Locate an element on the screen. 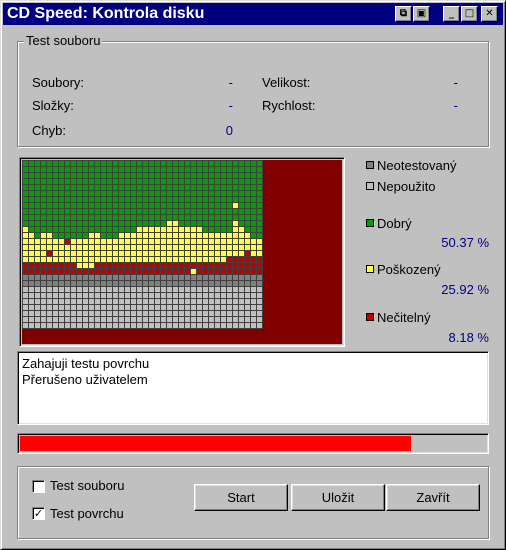 This screenshot has width=506, height=550. start-button: Start is located at coordinates (241, 497).